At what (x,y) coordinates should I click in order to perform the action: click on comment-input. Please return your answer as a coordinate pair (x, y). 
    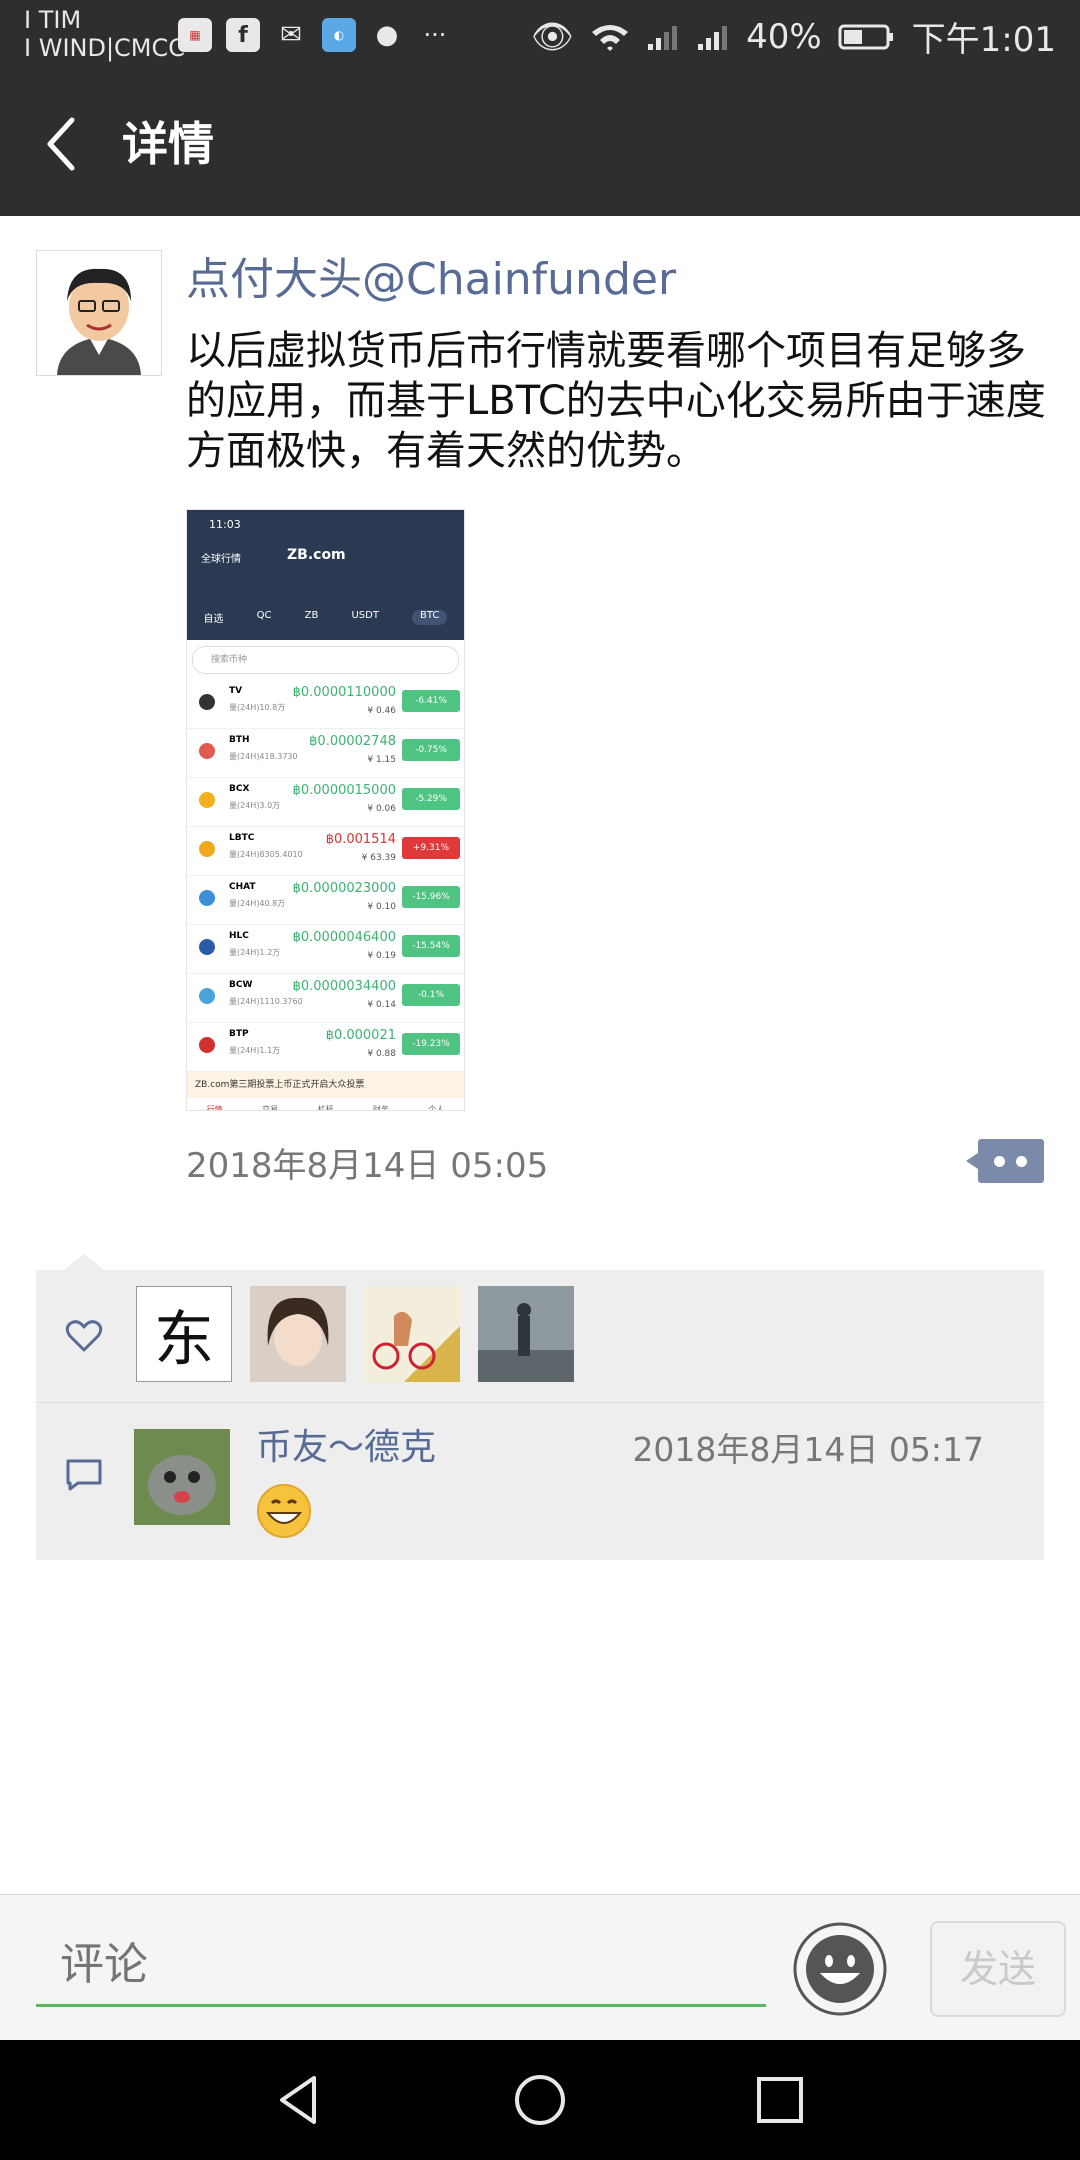
    Looking at the image, I should click on (401, 1966).